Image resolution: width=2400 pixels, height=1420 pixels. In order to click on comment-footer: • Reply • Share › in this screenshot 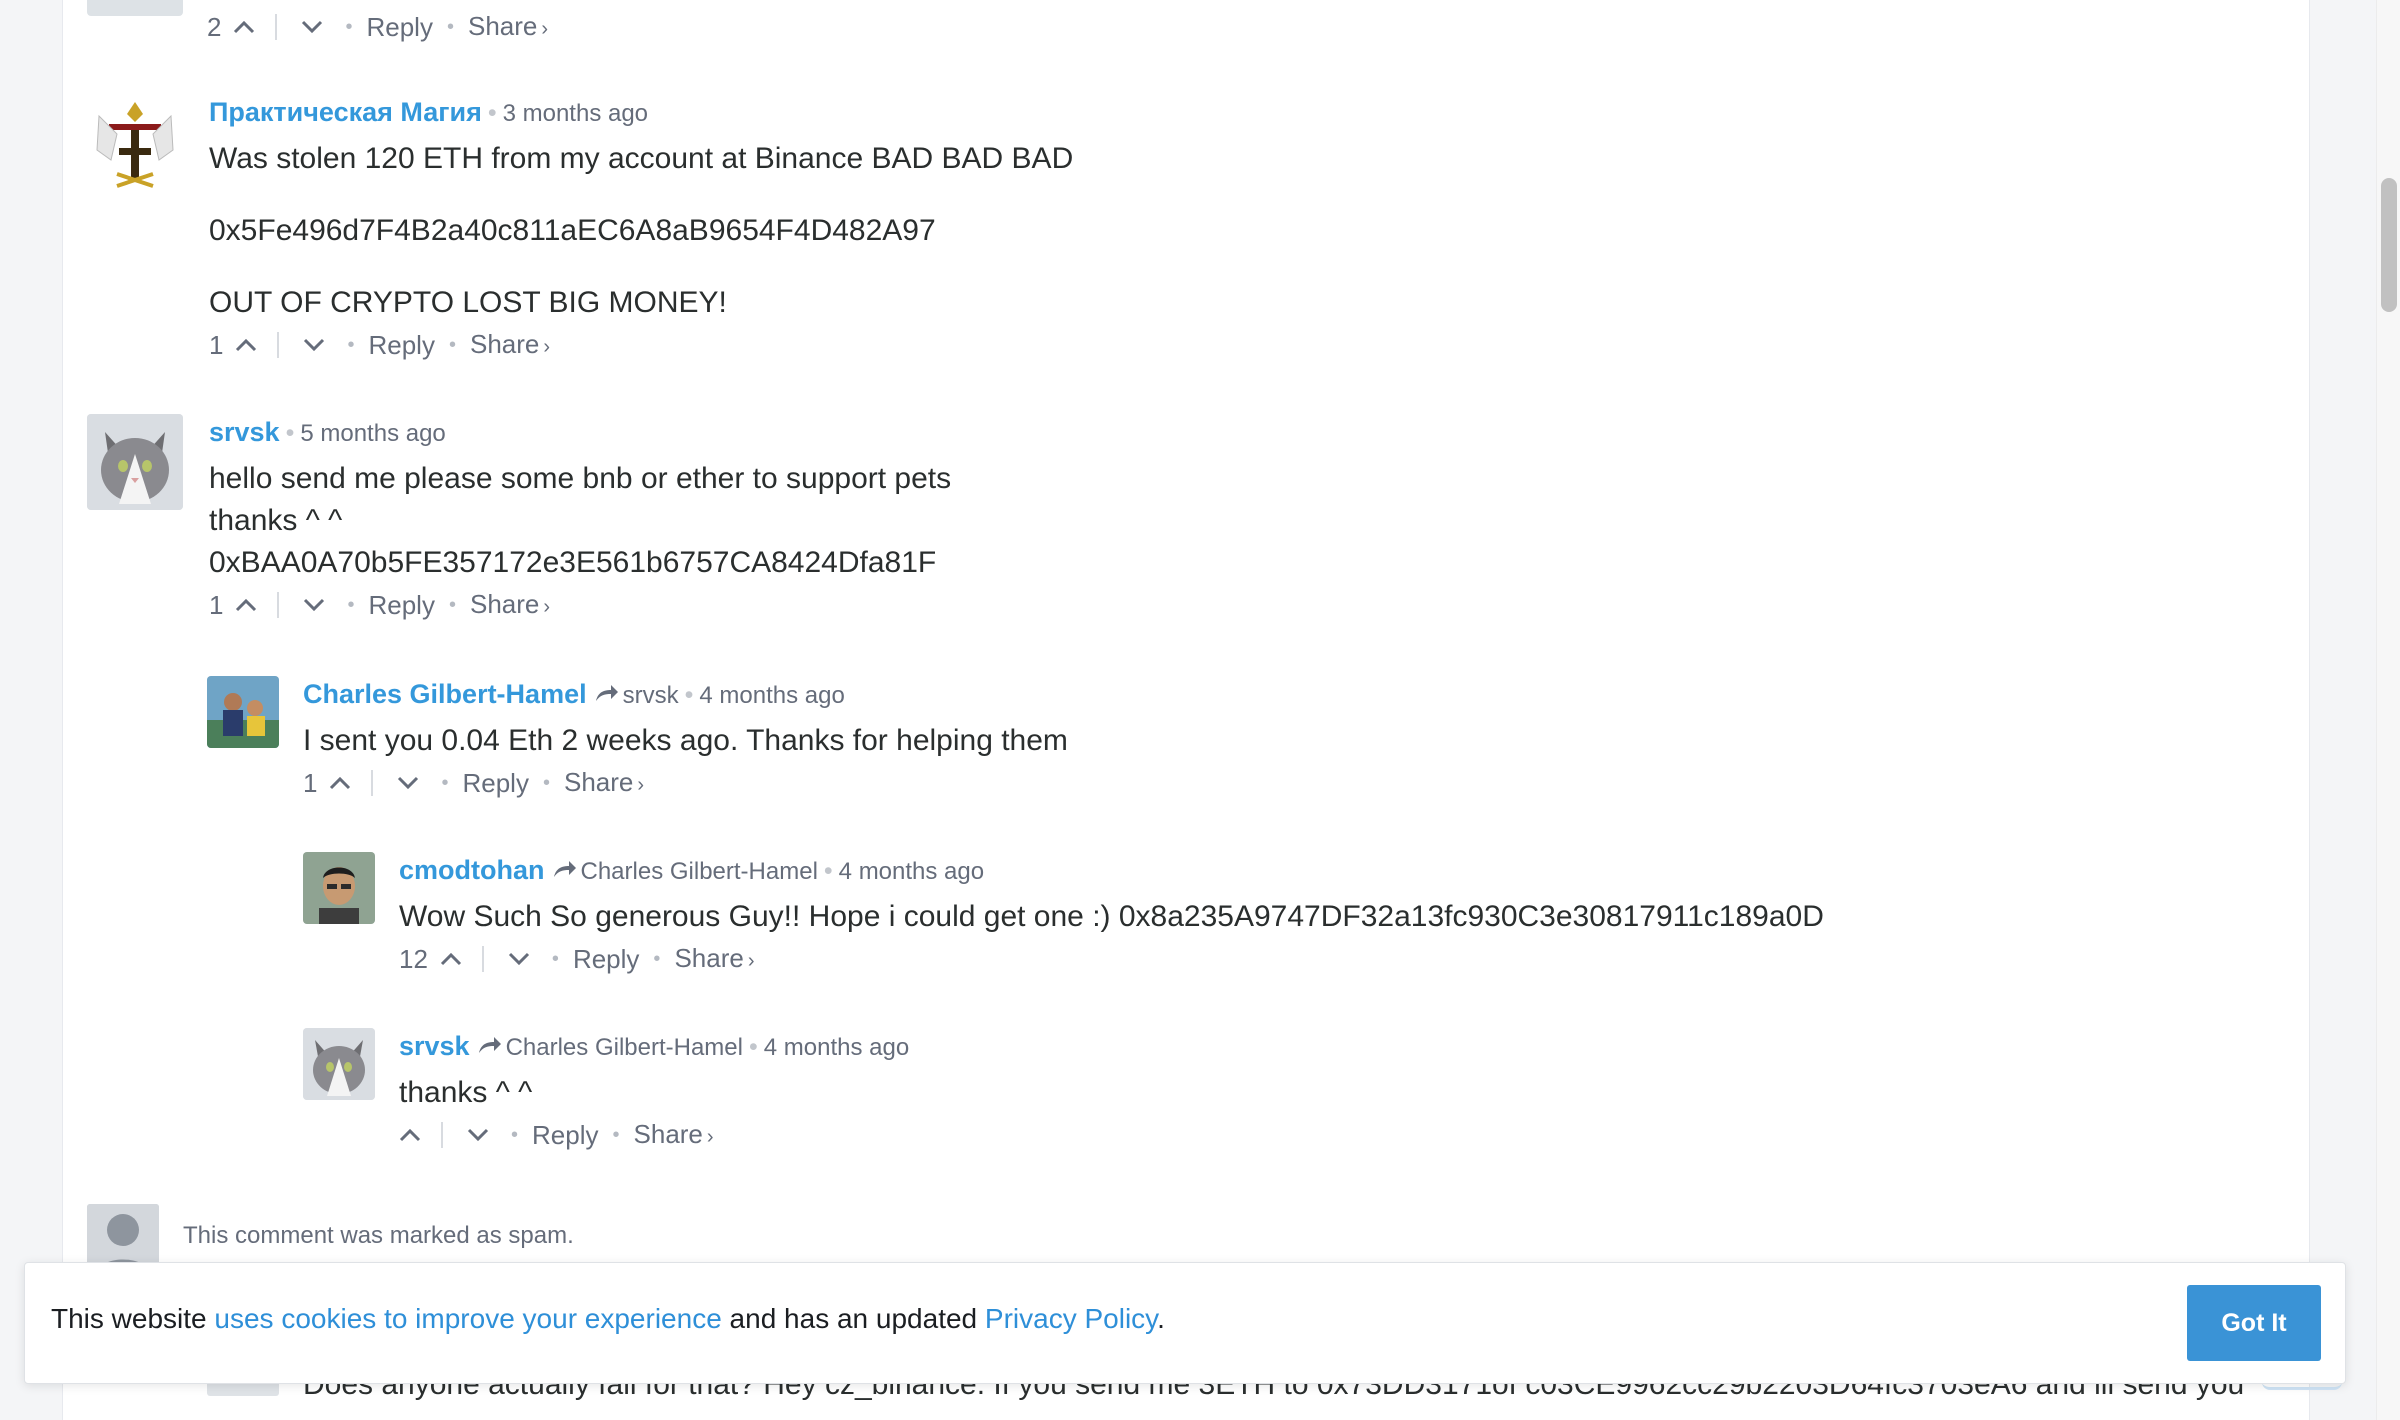, I will do `click(1399, 1135)`.